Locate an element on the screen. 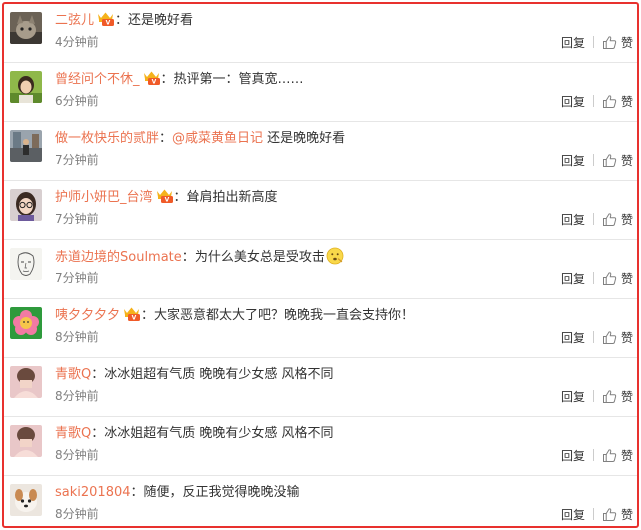 The width and height of the screenshot is (641, 530). sketch-face-avatar is located at coordinates (26, 264).